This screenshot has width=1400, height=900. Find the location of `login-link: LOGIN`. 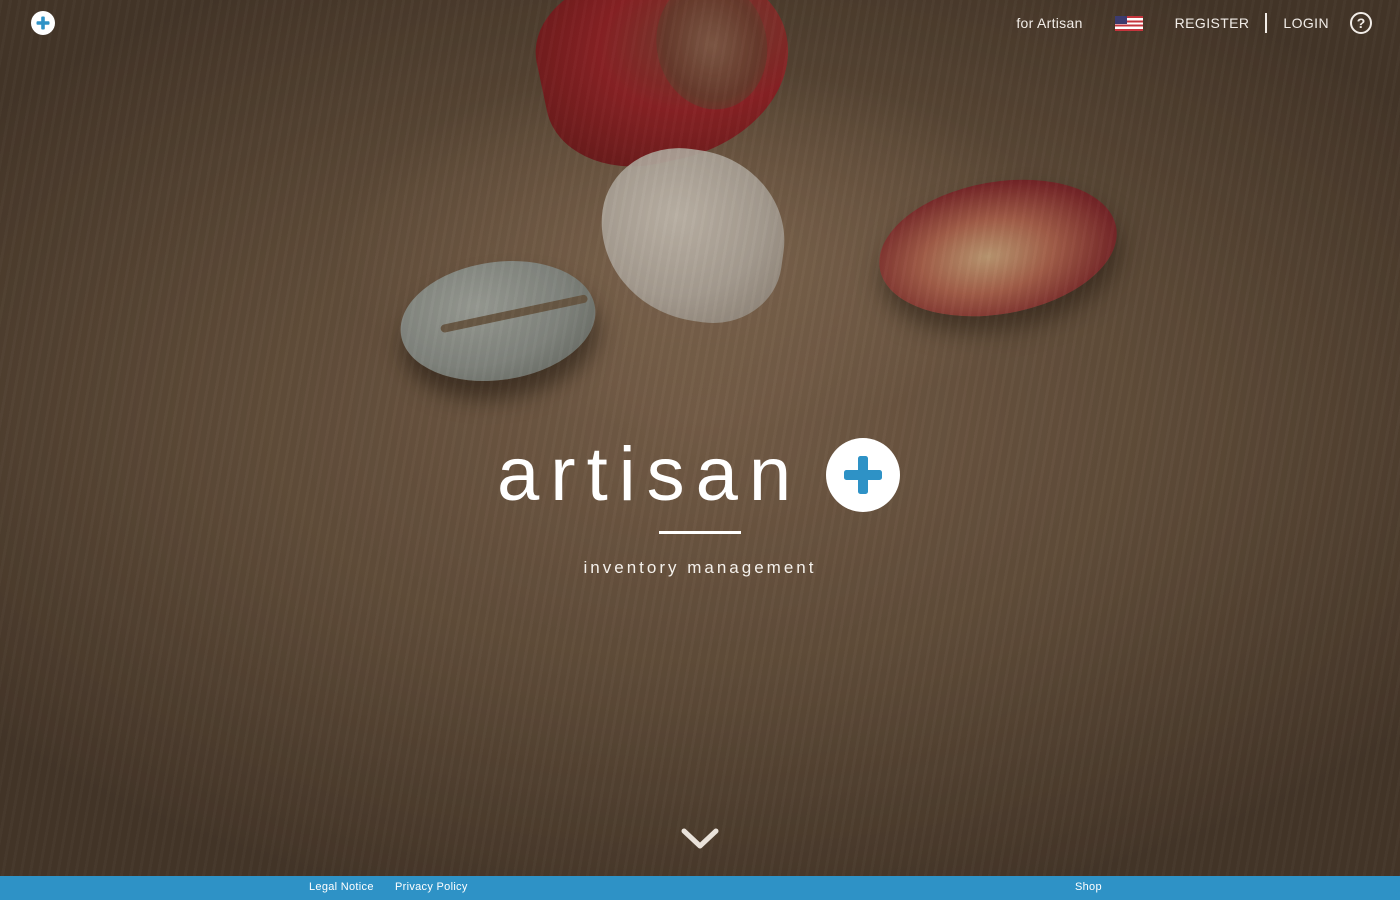

login-link: LOGIN is located at coordinates (1306, 23).